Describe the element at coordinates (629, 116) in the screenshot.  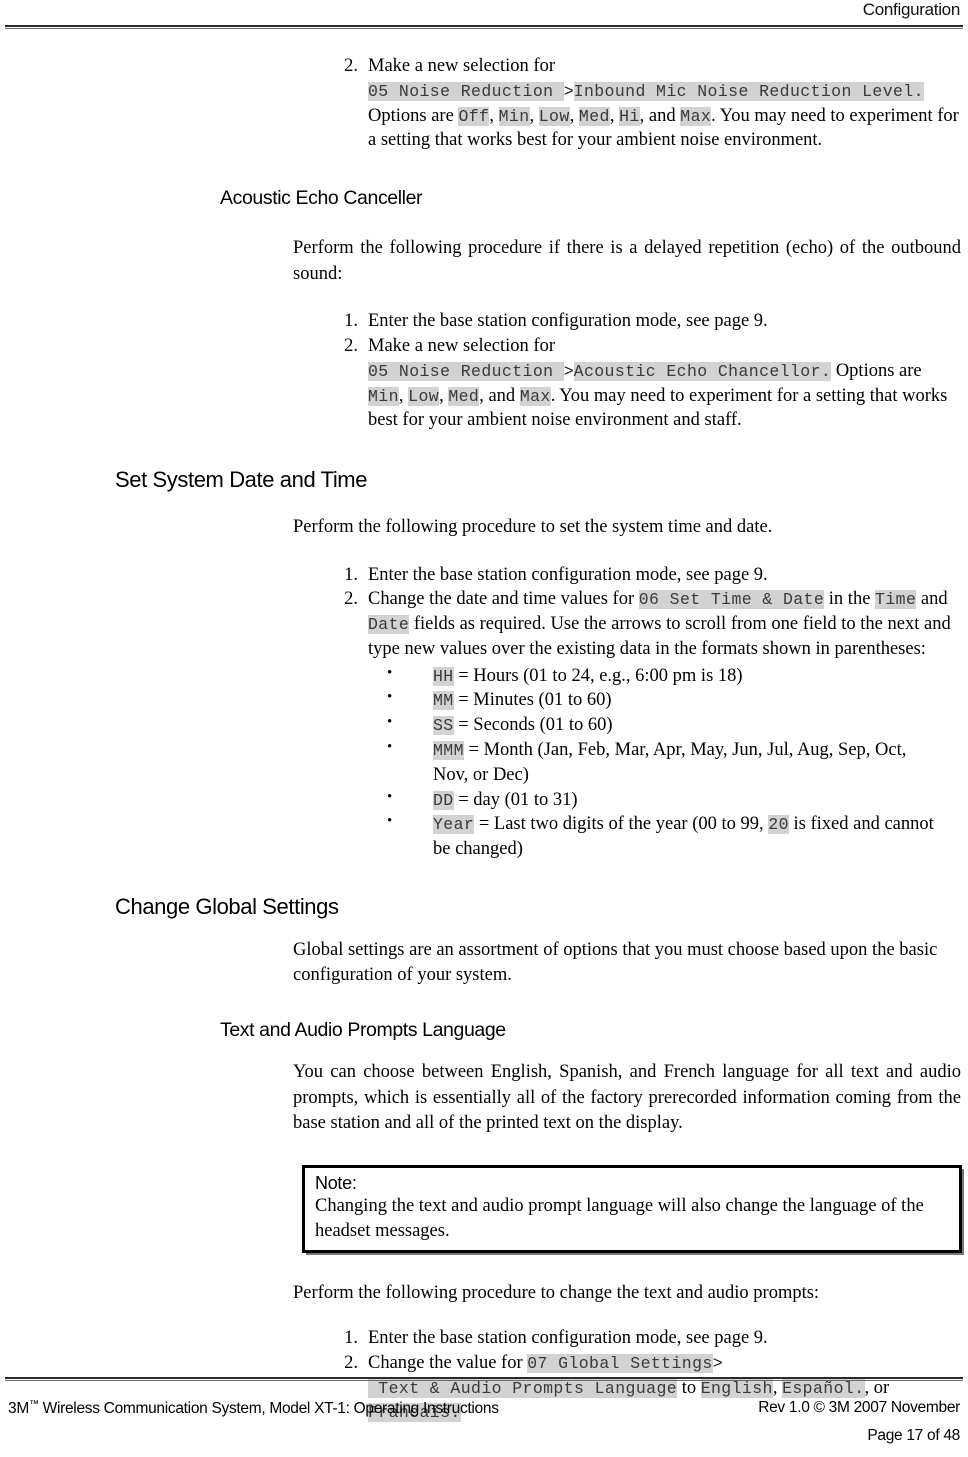
I see `code-option: Hi` at that location.